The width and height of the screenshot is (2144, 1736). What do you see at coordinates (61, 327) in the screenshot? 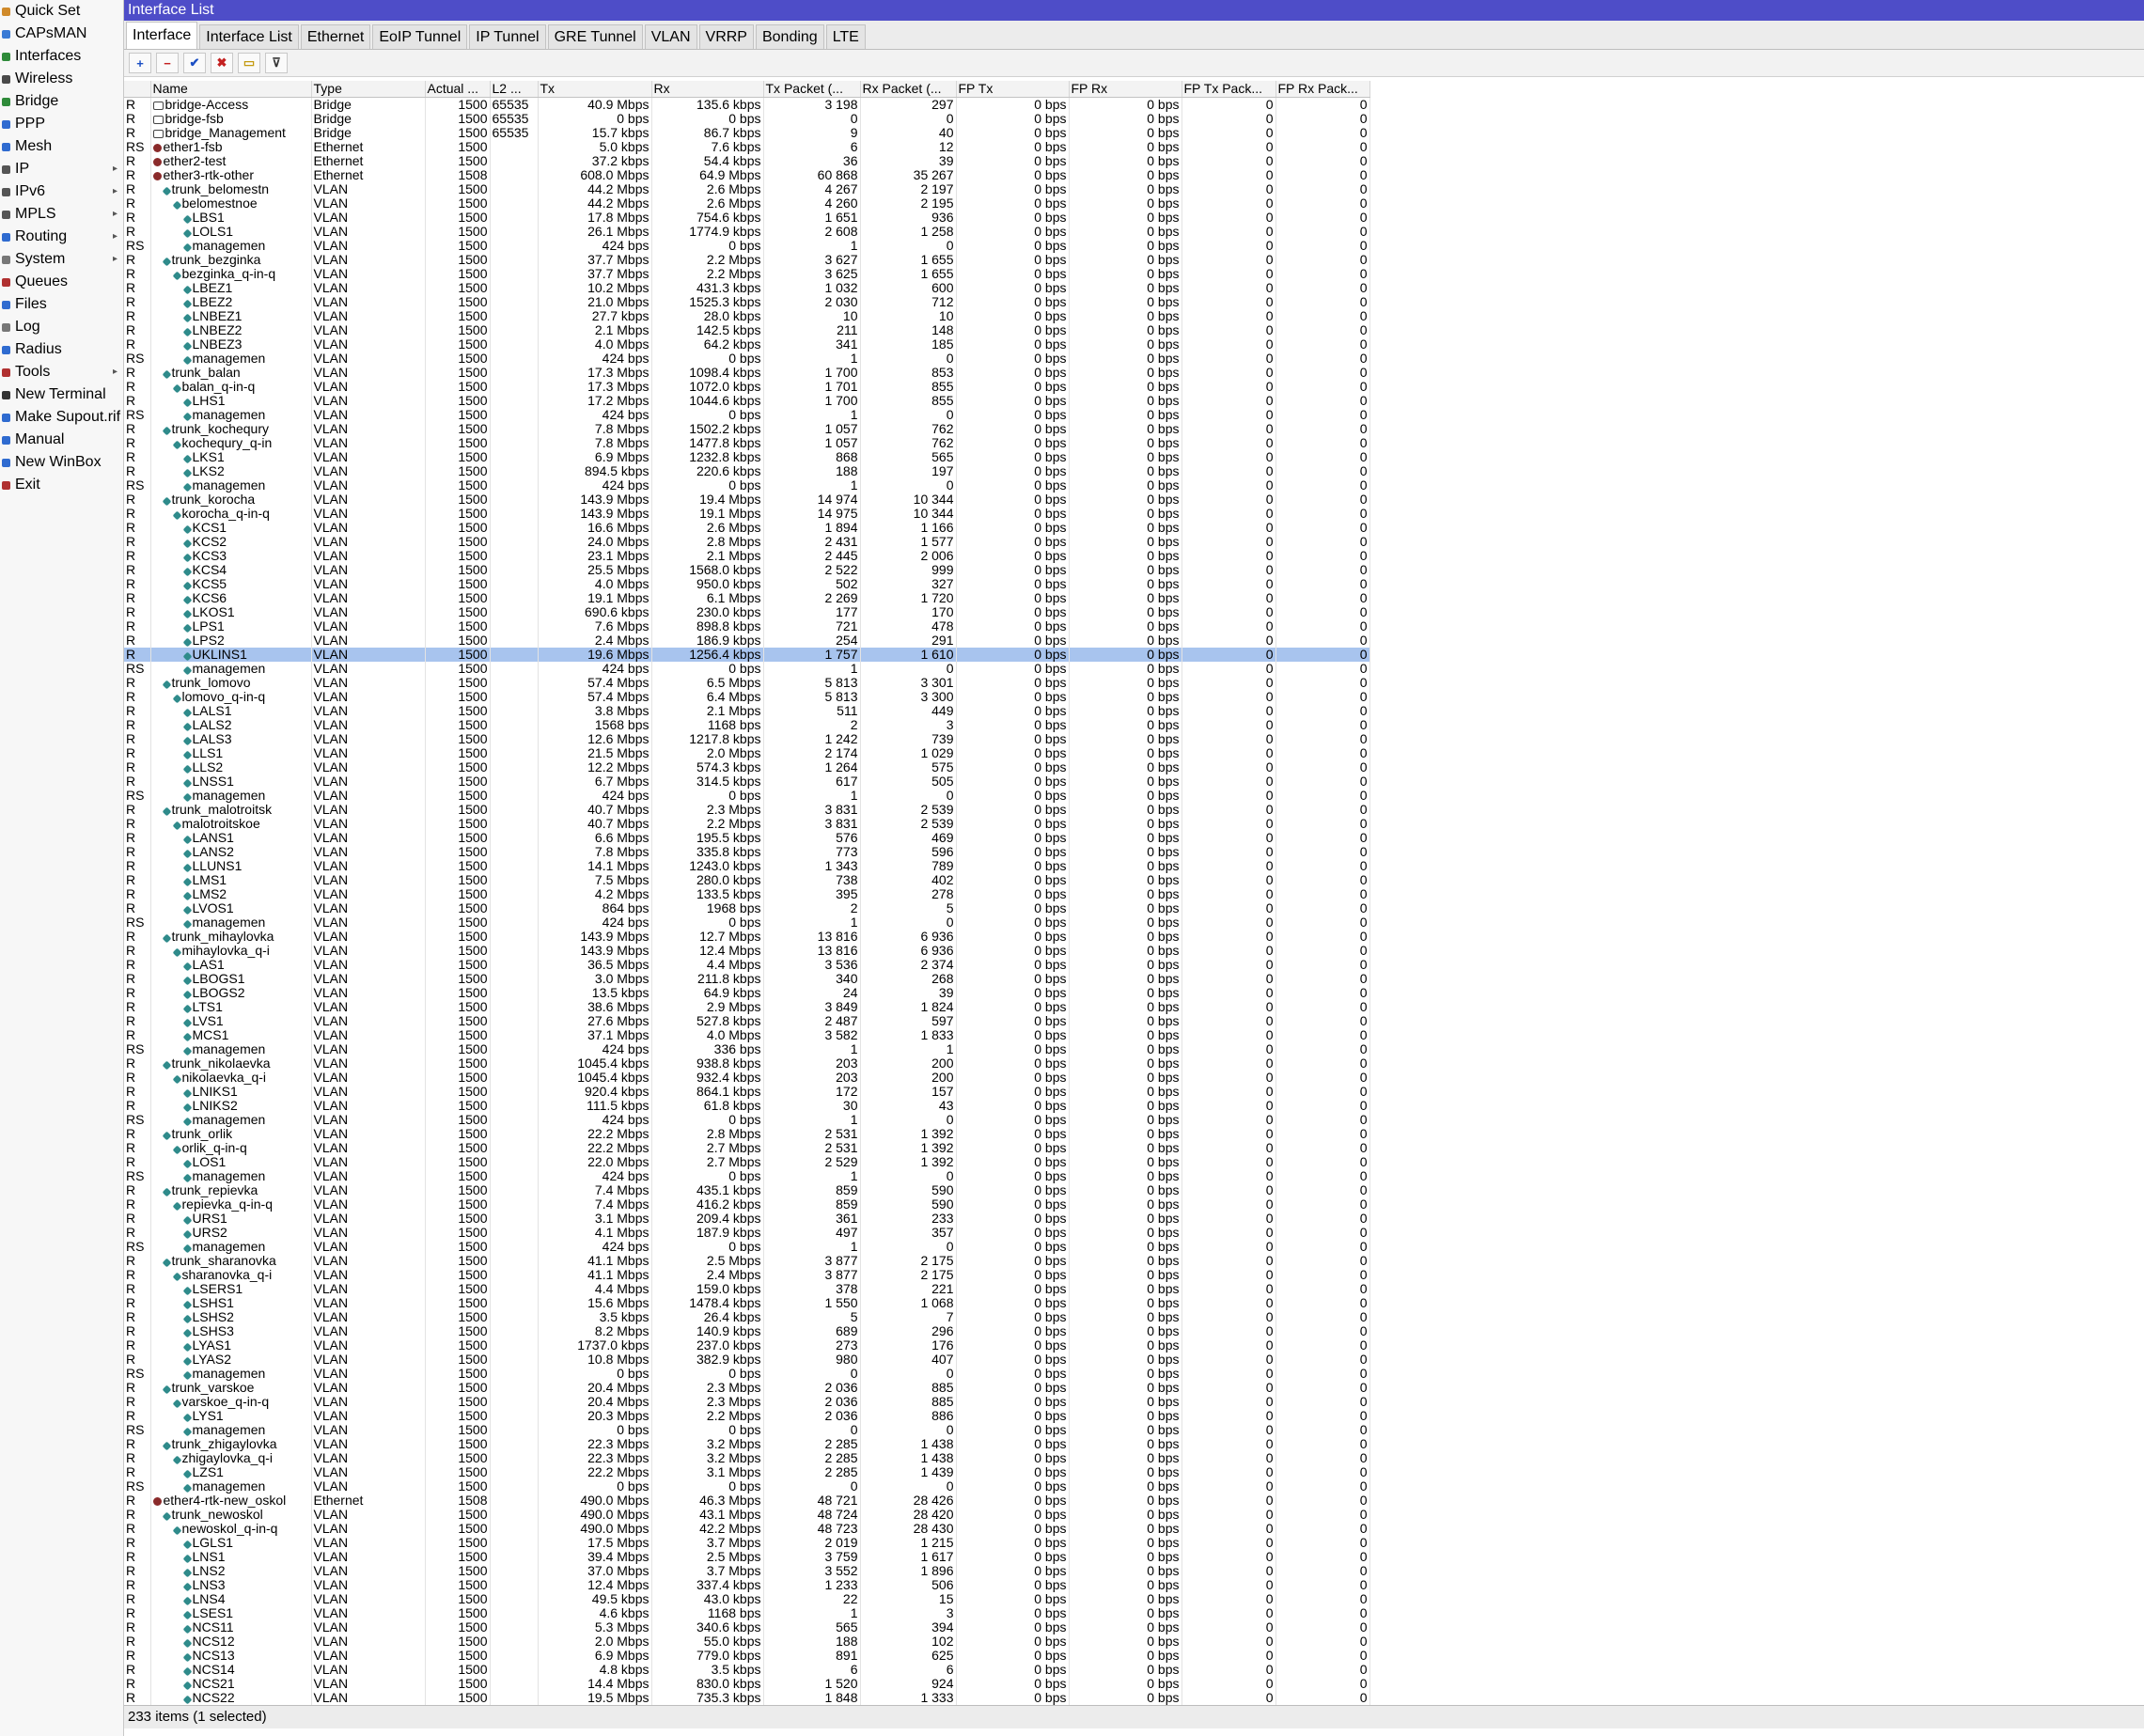
I see `sidebar-item-log: Log` at bounding box center [61, 327].